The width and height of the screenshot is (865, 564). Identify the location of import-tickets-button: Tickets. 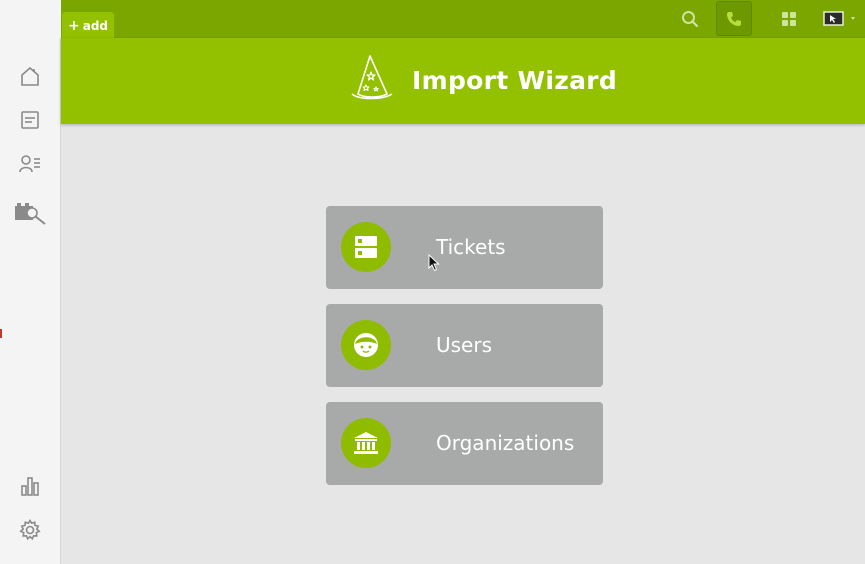
(464, 247).